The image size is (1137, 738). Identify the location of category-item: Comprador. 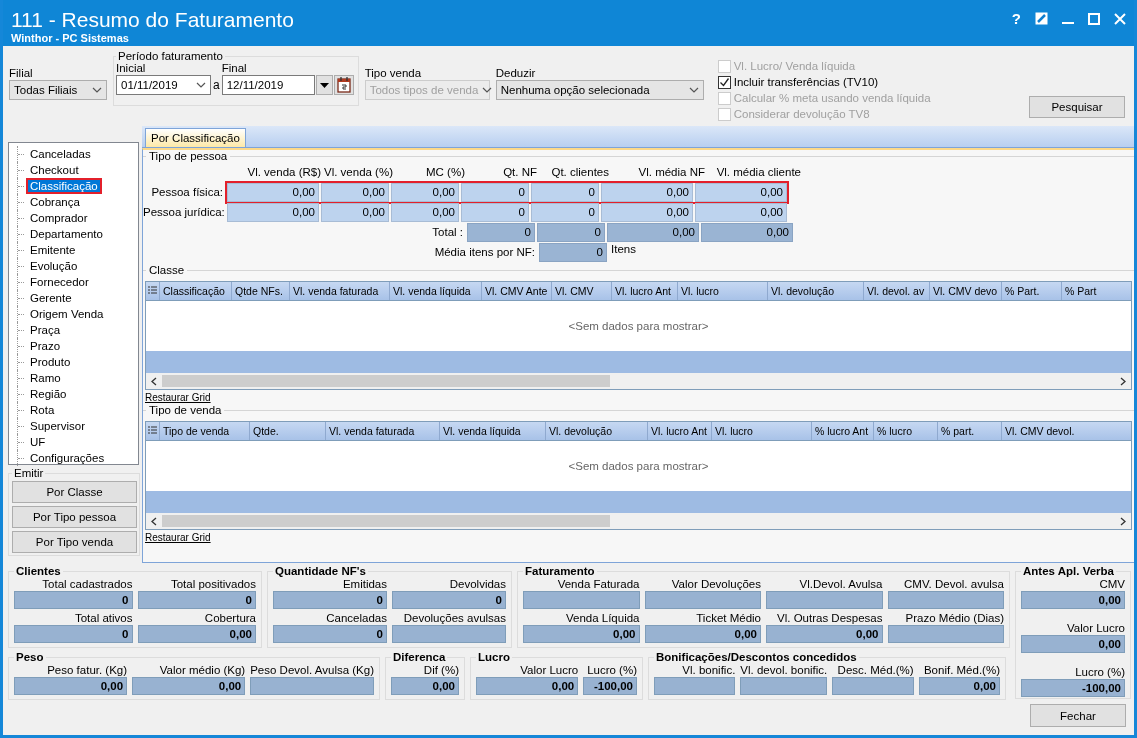
(59, 218).